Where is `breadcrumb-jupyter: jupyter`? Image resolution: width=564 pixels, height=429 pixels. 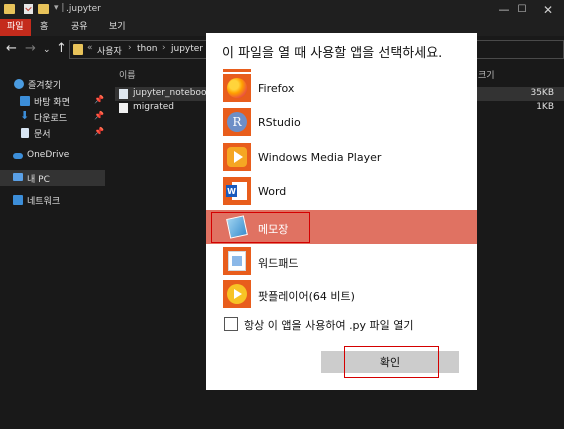 breadcrumb-jupyter: jupyter is located at coordinates (187, 49).